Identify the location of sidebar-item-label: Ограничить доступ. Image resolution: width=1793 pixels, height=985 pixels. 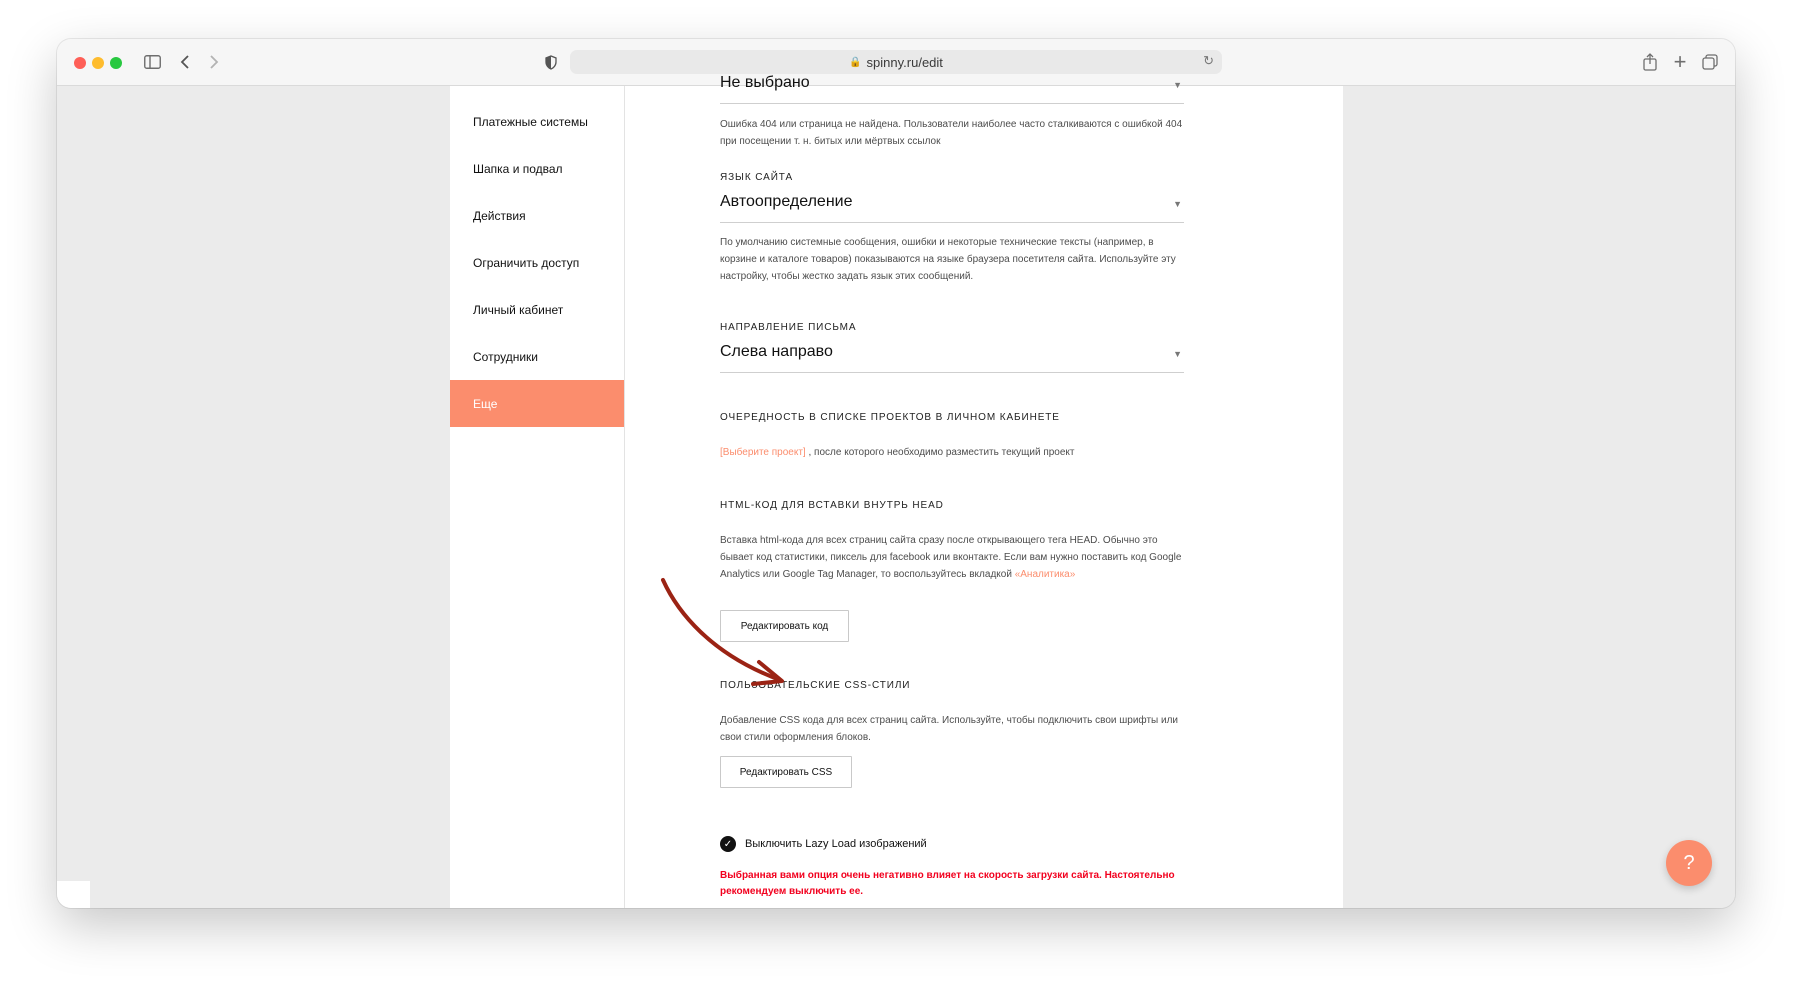
(526, 262).